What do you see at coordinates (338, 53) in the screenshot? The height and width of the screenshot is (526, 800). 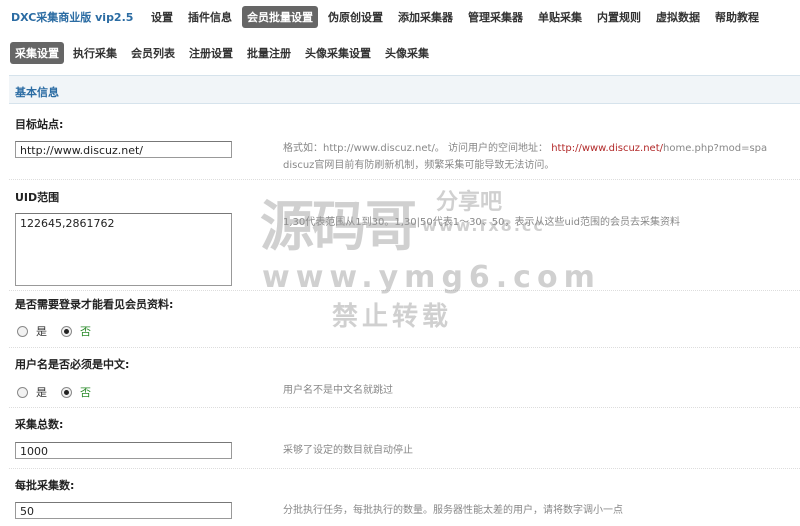 I see `subtab-avatar-settings: 头像采集设置` at bounding box center [338, 53].